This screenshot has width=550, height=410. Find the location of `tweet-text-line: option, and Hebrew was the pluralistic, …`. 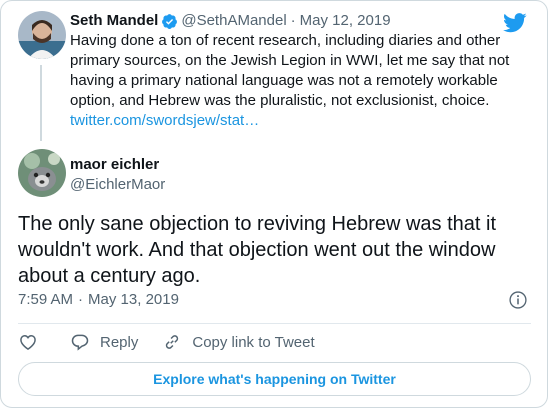

tweet-text-line: option, and Hebrew was the pluralistic, … is located at coordinates (280, 100).